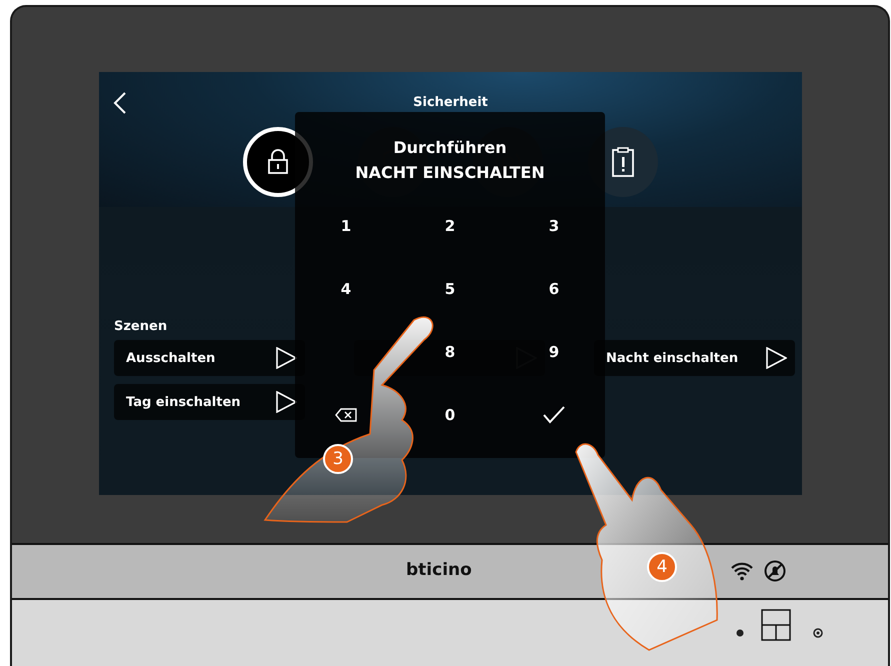 The height and width of the screenshot is (666, 891). What do you see at coordinates (742, 571) in the screenshot?
I see `wifi-icon` at bounding box center [742, 571].